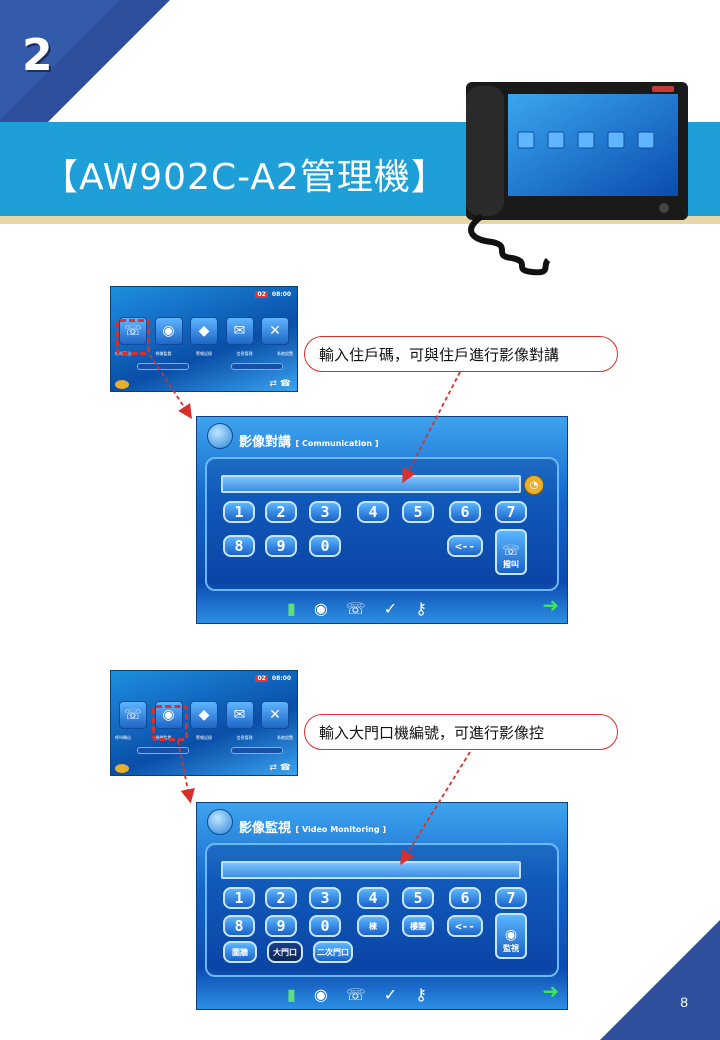 This screenshot has width=720, height=1040. Describe the element at coordinates (435, 808) in the screenshot. I see `arrow-to-gate-input` at that location.